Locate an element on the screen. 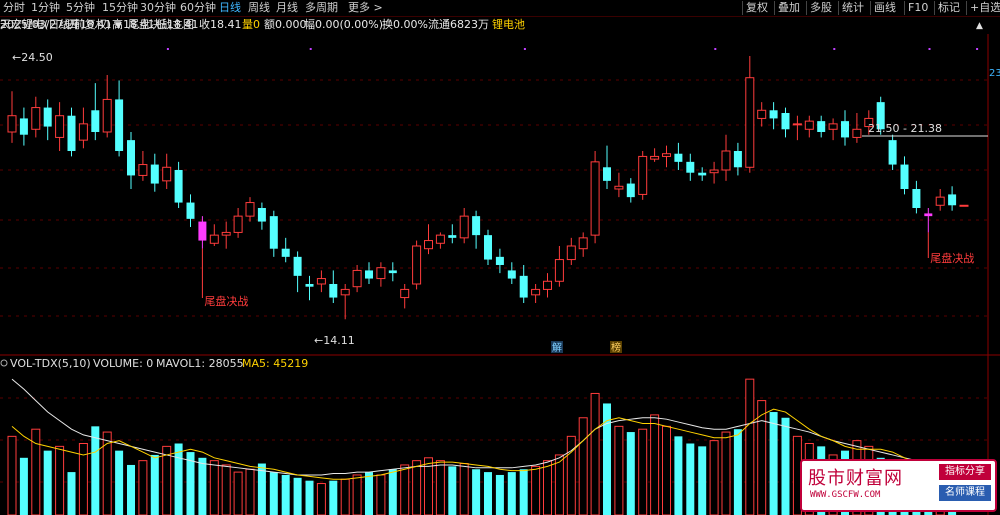  stock-title: 天宏锂电(日线 前复权) is located at coordinates (55, 24).